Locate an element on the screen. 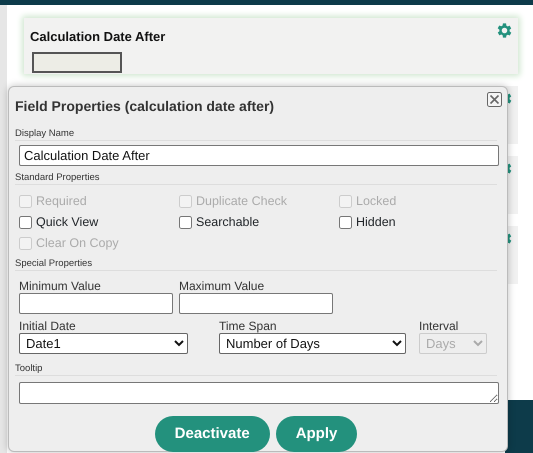  footer-panel is located at coordinates (519, 426).